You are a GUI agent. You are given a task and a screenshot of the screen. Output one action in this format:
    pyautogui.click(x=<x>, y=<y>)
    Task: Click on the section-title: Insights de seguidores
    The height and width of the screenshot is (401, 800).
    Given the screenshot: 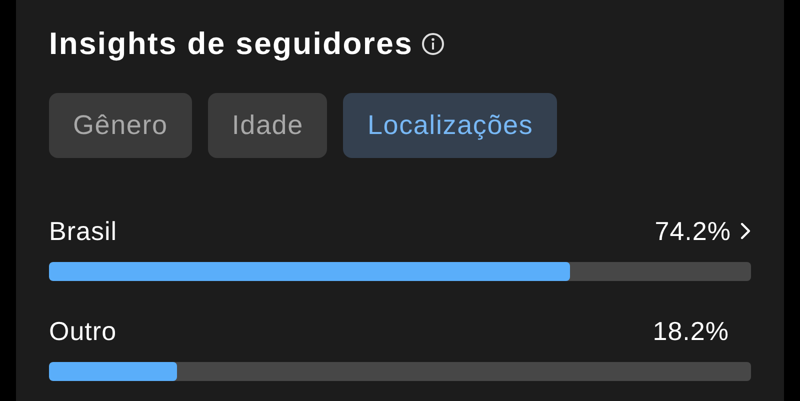 What is the action you would take?
    pyautogui.click(x=231, y=44)
    